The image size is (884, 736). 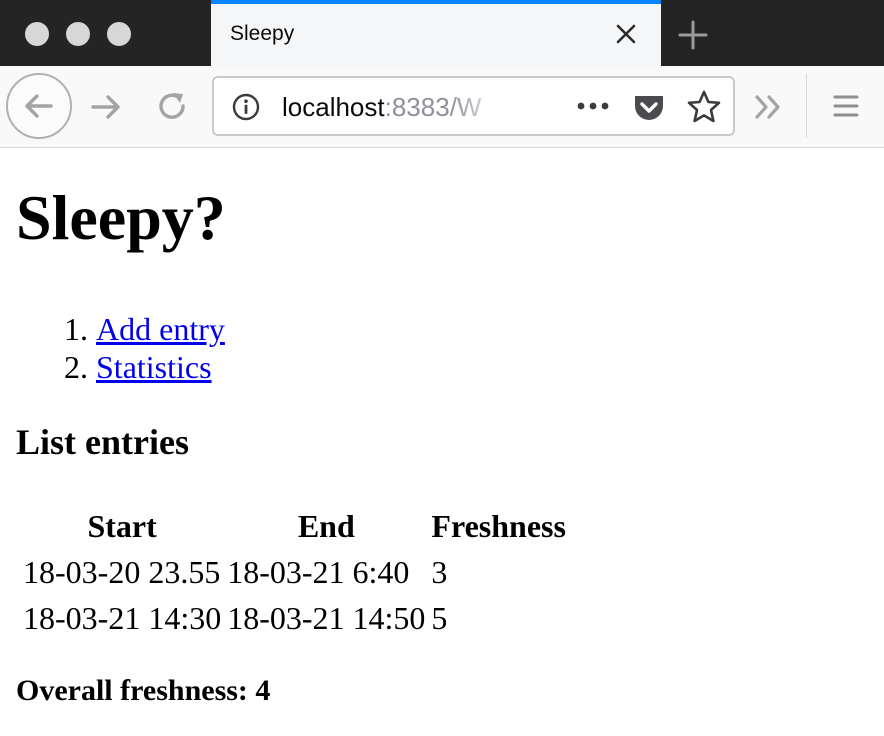 What do you see at coordinates (439, 572) in the screenshot?
I see `cell-freshness: 3` at bounding box center [439, 572].